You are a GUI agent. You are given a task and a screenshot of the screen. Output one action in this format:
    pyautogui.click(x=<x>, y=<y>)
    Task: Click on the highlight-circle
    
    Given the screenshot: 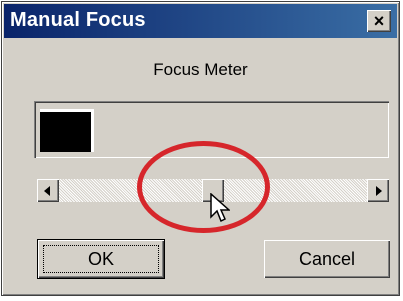 What is the action you would take?
    pyautogui.click(x=203, y=187)
    